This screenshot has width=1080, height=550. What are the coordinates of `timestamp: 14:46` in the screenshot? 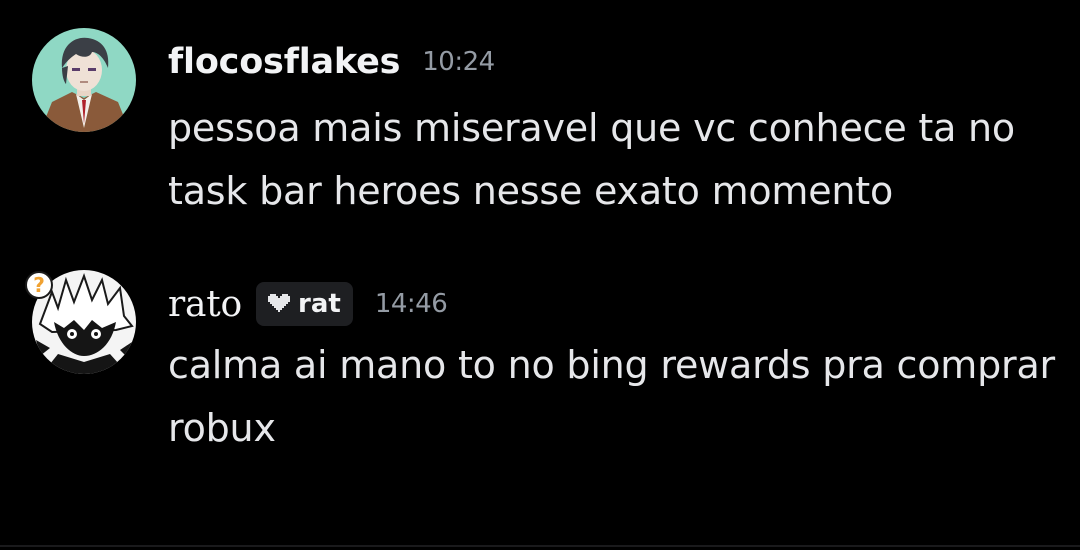 It's located at (411, 304).